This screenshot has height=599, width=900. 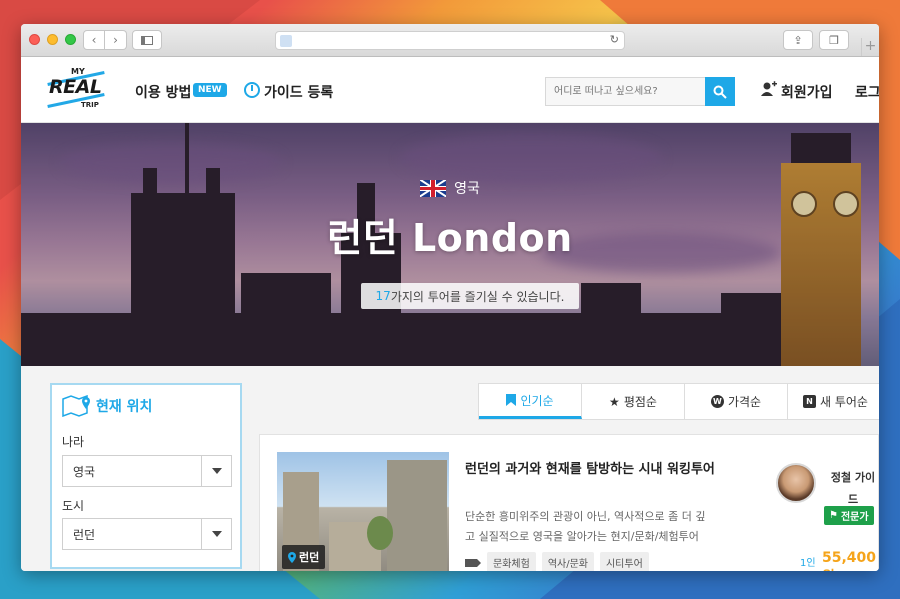 I want to click on back-button: ‹, so click(x=94, y=40).